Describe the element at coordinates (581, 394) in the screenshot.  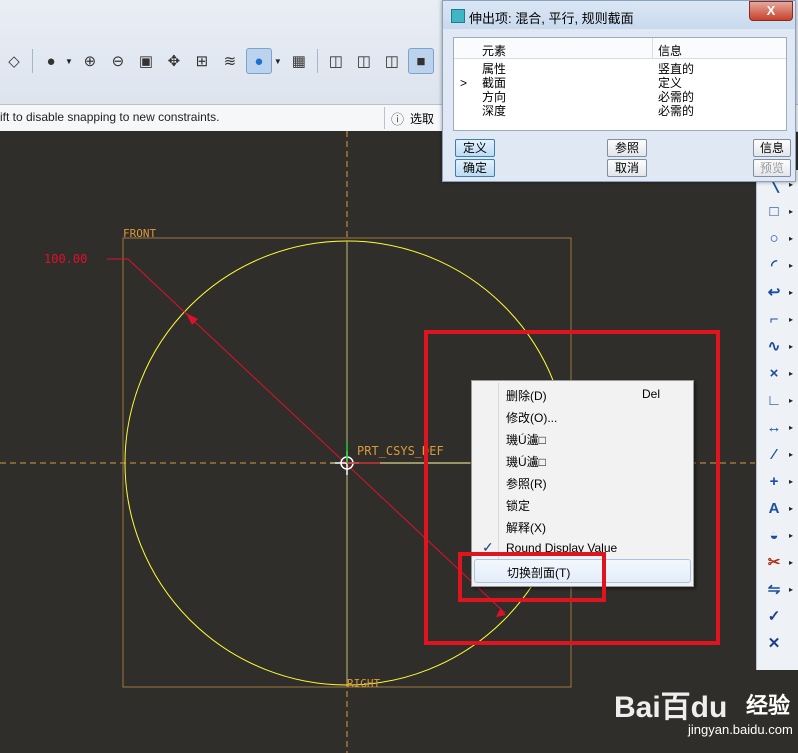
I see `context-menu-item: 删除(D) Del` at that location.